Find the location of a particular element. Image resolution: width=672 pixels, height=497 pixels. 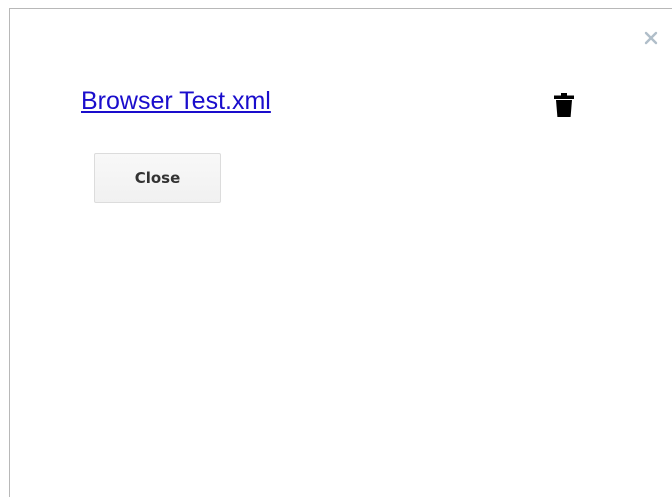

close-button: Close is located at coordinates (157, 178).